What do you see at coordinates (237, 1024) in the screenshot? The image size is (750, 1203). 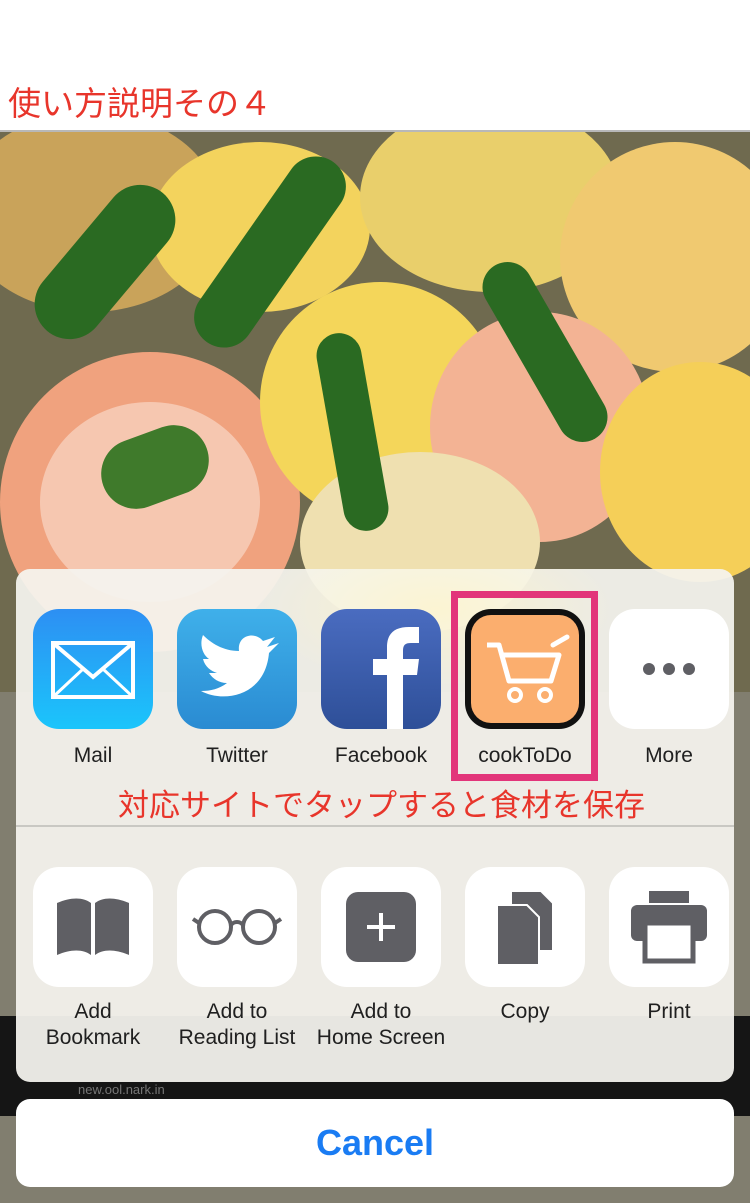 I see `action-add-to-reading-list-label: Add to Reading List` at bounding box center [237, 1024].